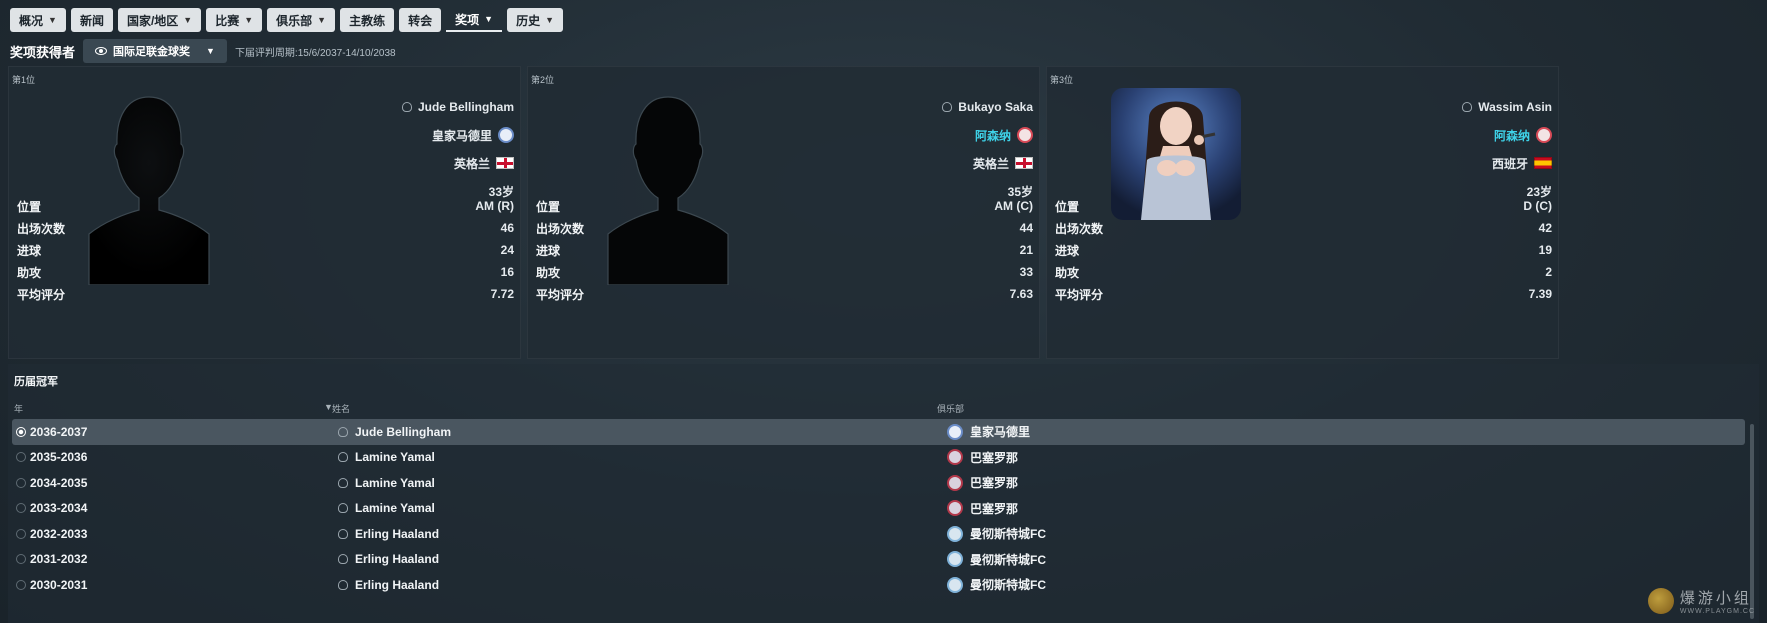 The image size is (1767, 623). What do you see at coordinates (1303, 228) in the screenshot?
I see `stat-row: 出场次数 42` at bounding box center [1303, 228].